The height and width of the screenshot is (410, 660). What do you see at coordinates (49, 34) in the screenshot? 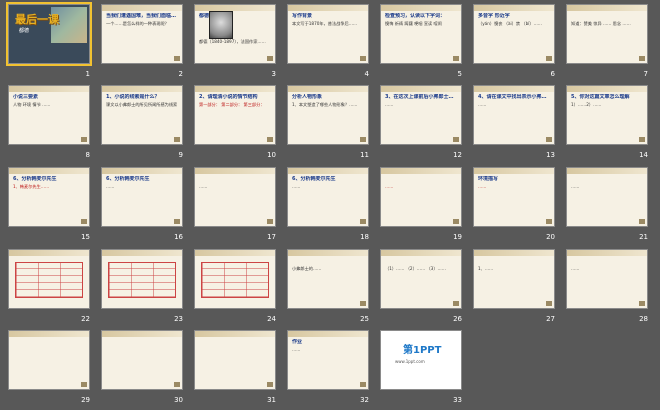
I see `slide-thumbnail-1: 最后一课 都德` at bounding box center [49, 34].